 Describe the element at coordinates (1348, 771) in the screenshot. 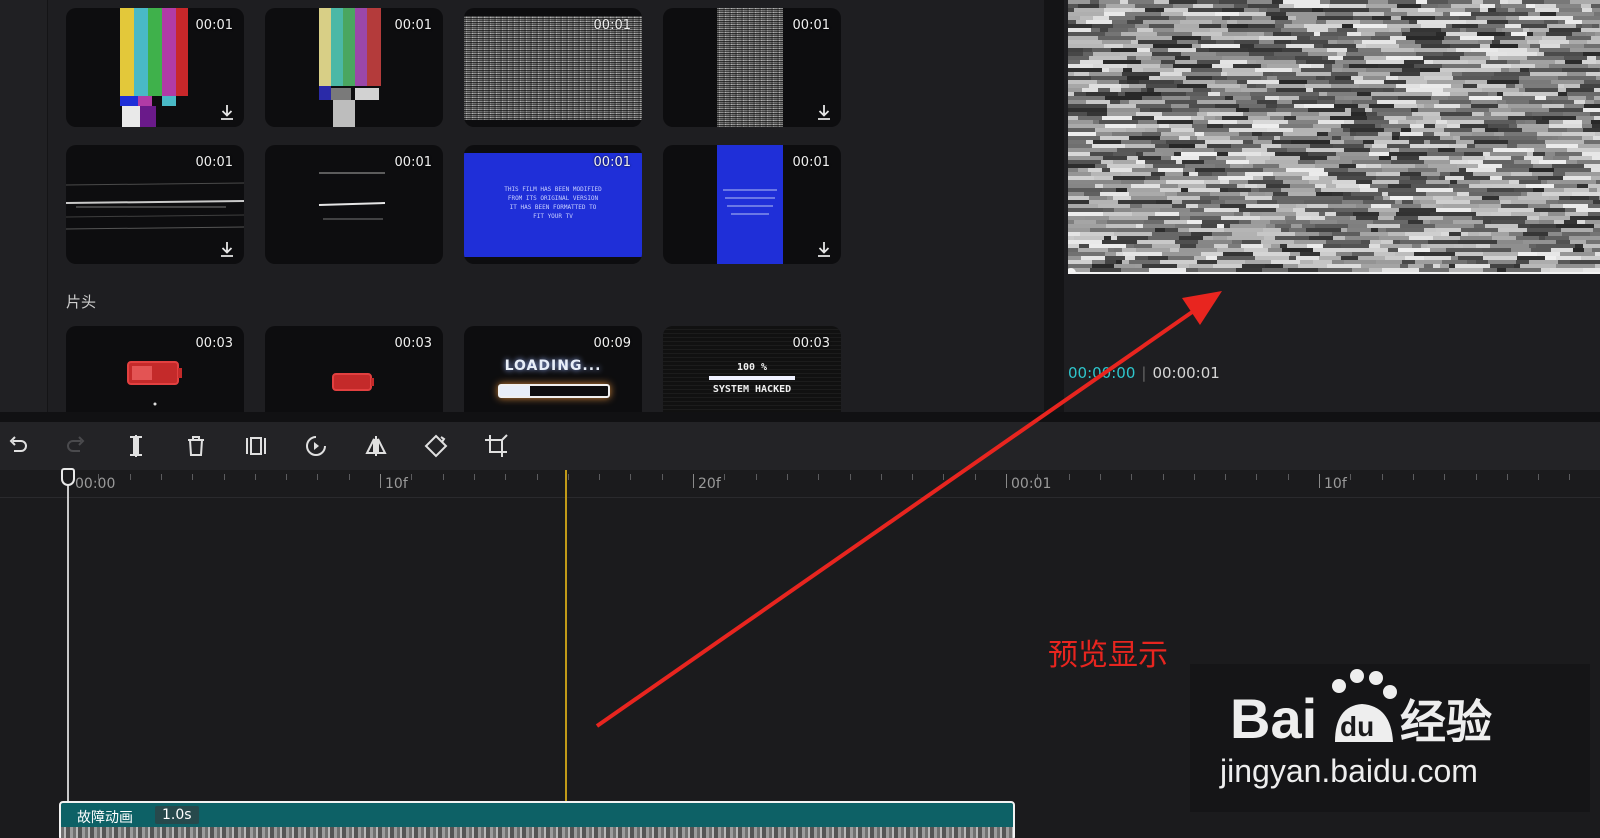

I see `svg-text: jingyan.baidu.com` at that location.